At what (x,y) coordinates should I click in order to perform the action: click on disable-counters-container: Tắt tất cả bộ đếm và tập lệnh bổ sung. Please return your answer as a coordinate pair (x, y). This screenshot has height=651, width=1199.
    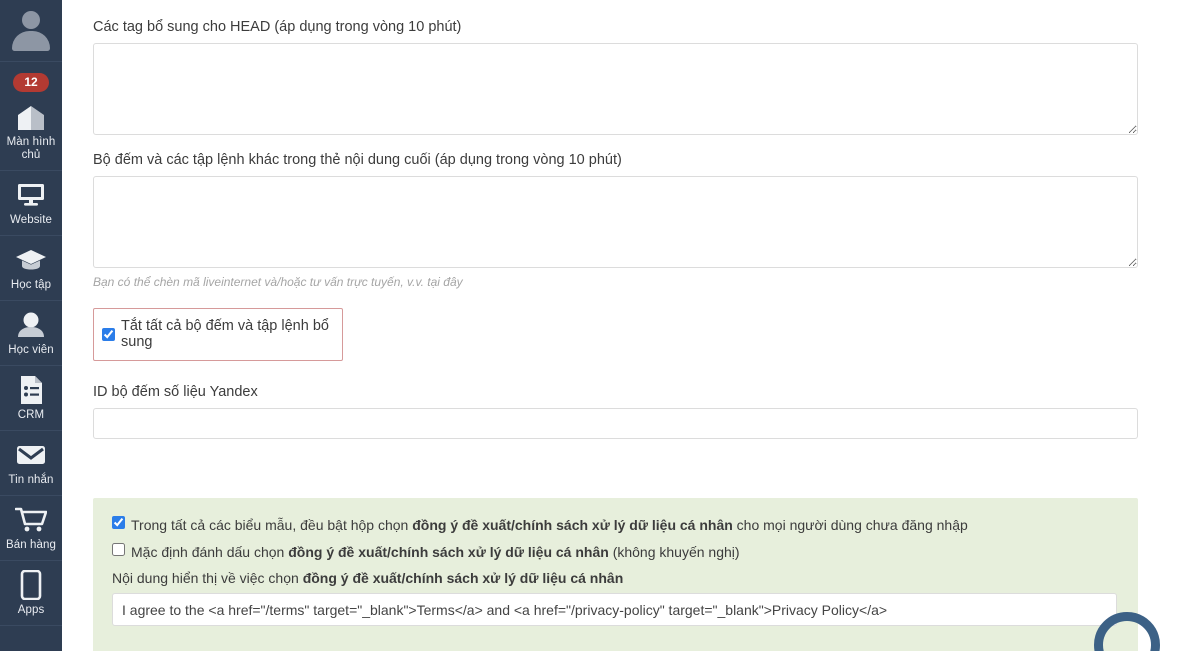
    Looking at the image, I should click on (218, 334).